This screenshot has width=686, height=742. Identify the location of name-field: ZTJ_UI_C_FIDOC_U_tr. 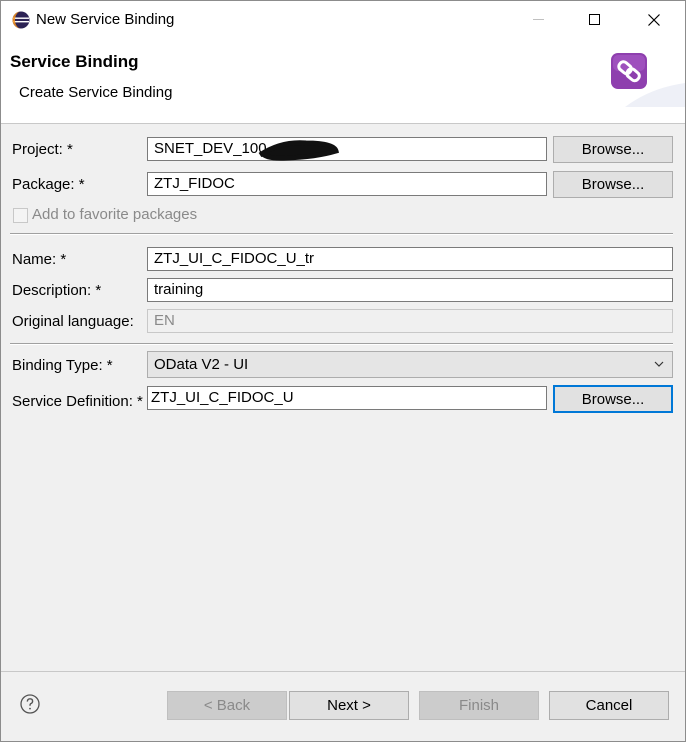
(410, 259).